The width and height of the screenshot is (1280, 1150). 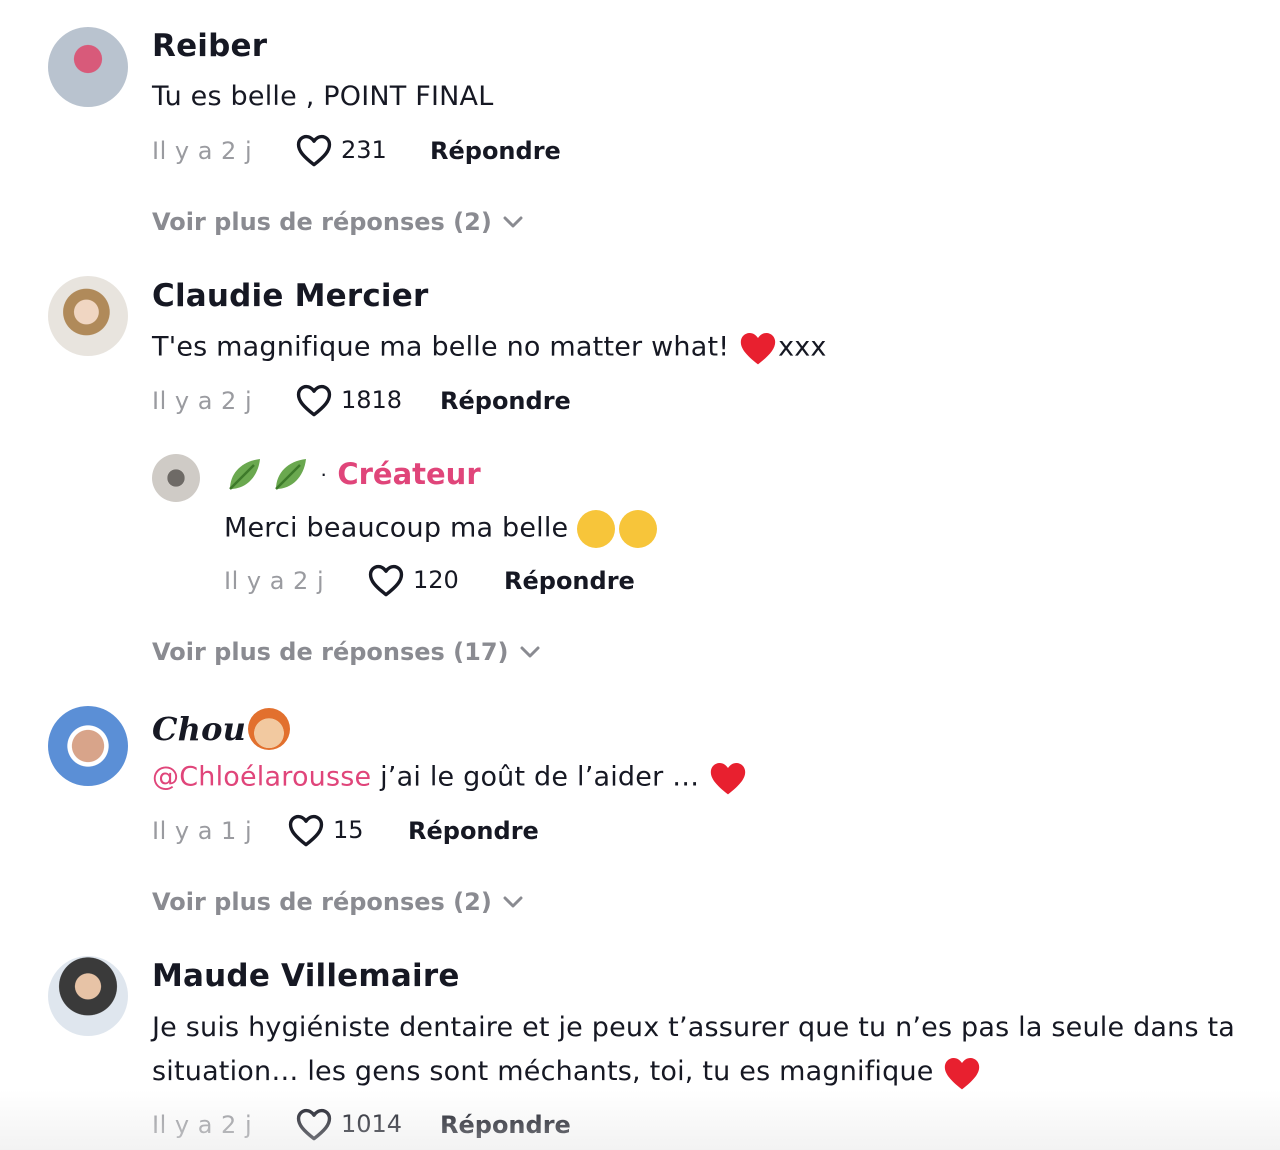 I want to click on like-count: 15, so click(x=348, y=830).